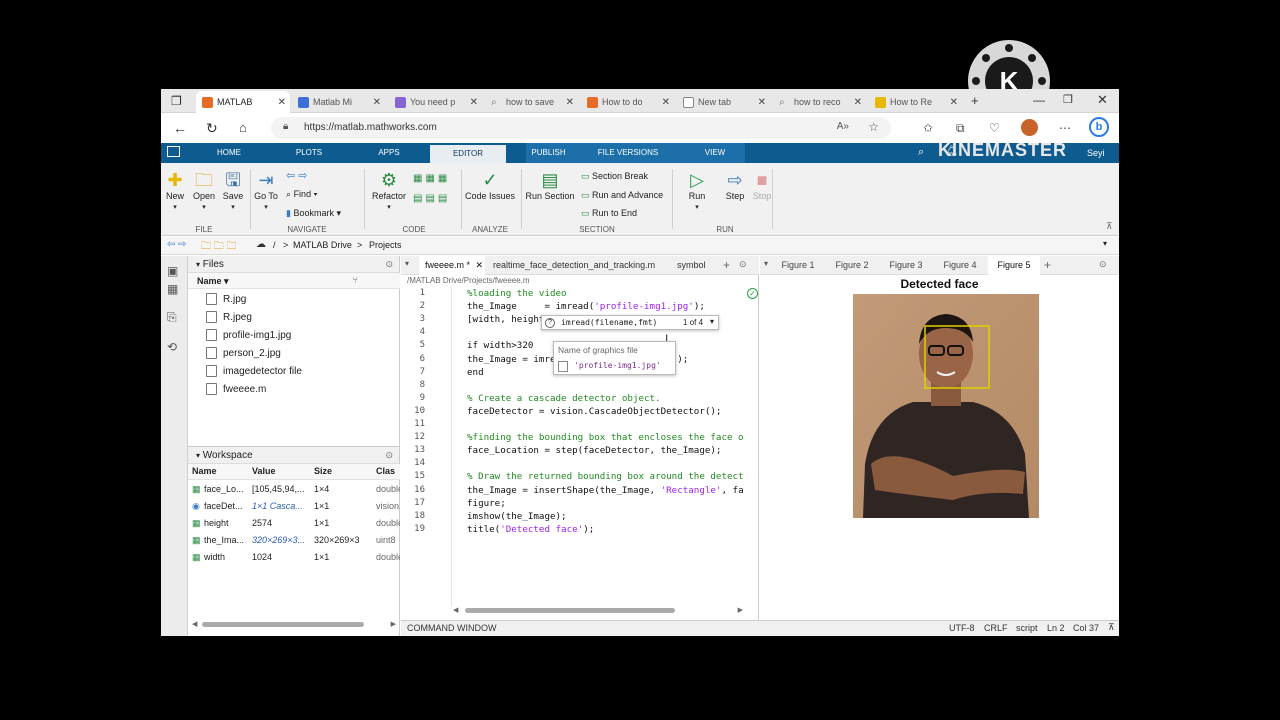 Image resolution: width=1280 pixels, height=720 pixels. What do you see at coordinates (1068, 99) in the screenshot?
I see `restore-icon: ❐` at bounding box center [1068, 99].